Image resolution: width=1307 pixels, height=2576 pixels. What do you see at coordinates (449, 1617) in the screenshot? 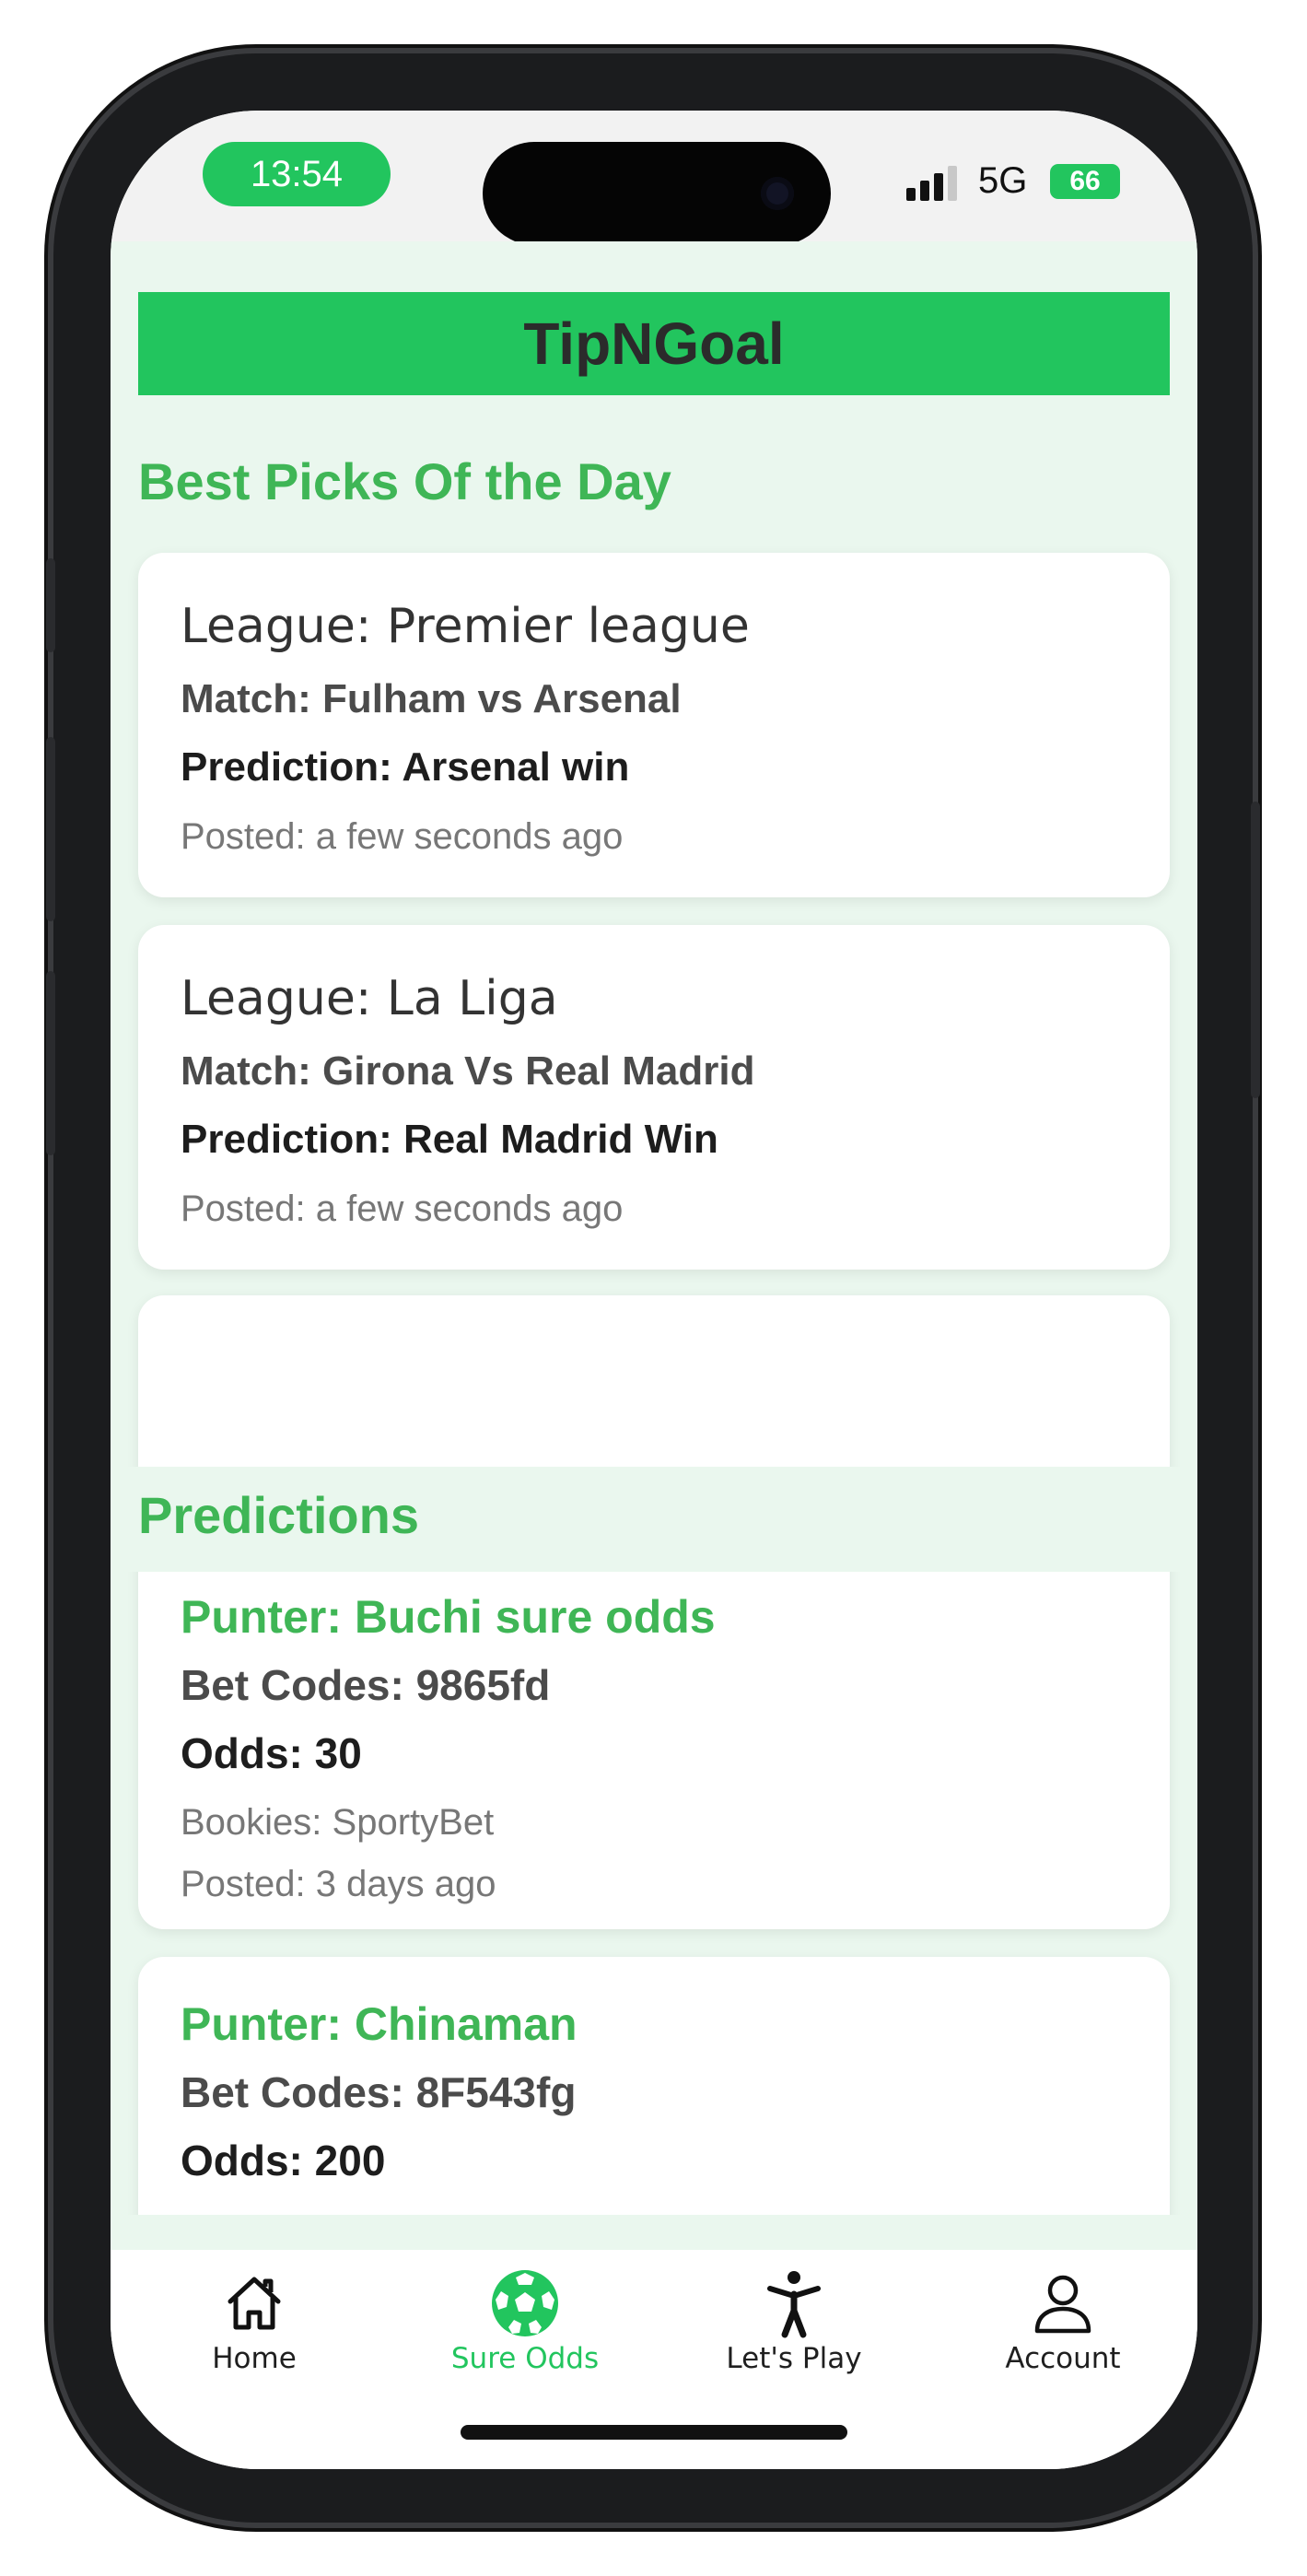
I see `prediction-punter: Punter: Buchi sure odds` at bounding box center [449, 1617].